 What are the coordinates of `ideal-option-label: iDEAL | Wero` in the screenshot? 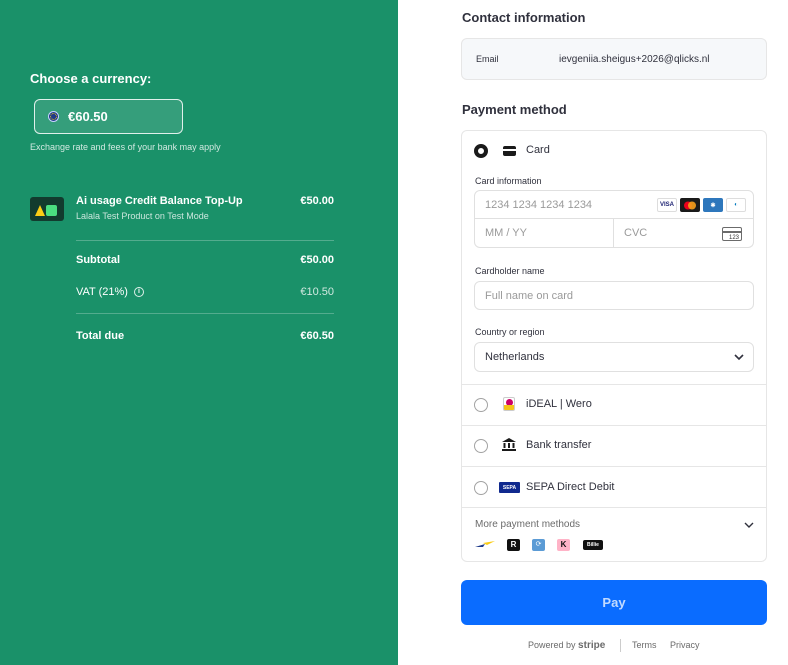 It's located at (559, 404).